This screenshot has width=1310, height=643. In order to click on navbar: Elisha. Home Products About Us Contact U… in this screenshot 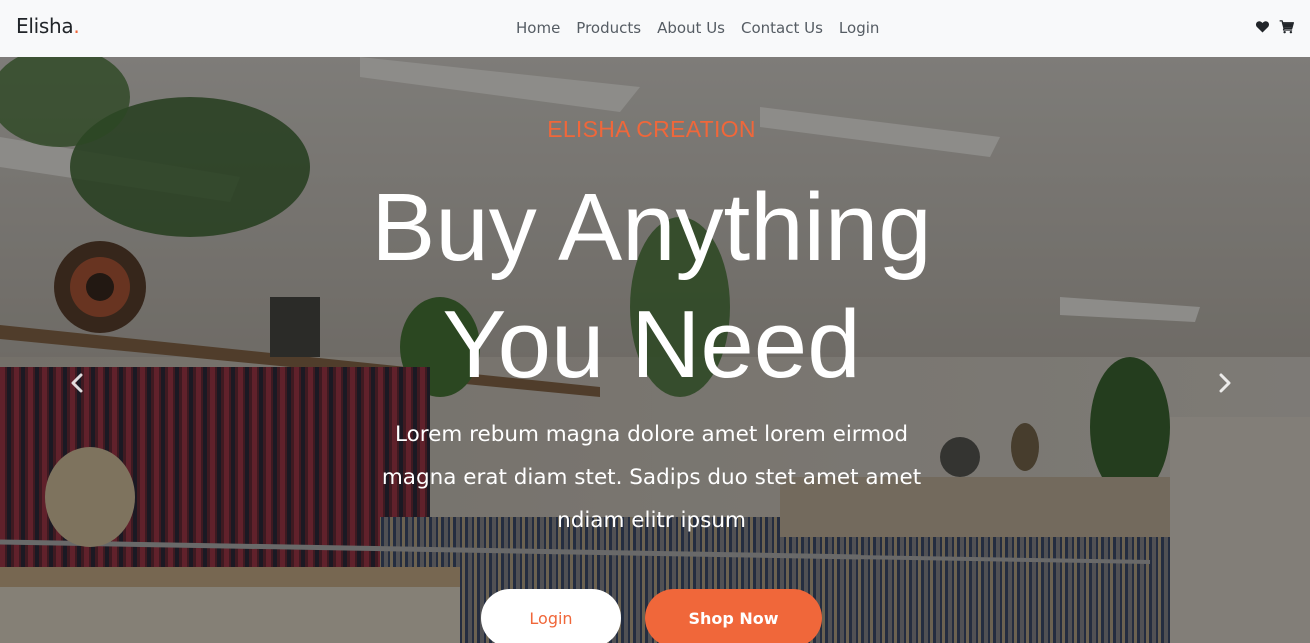, I will do `click(655, 28)`.